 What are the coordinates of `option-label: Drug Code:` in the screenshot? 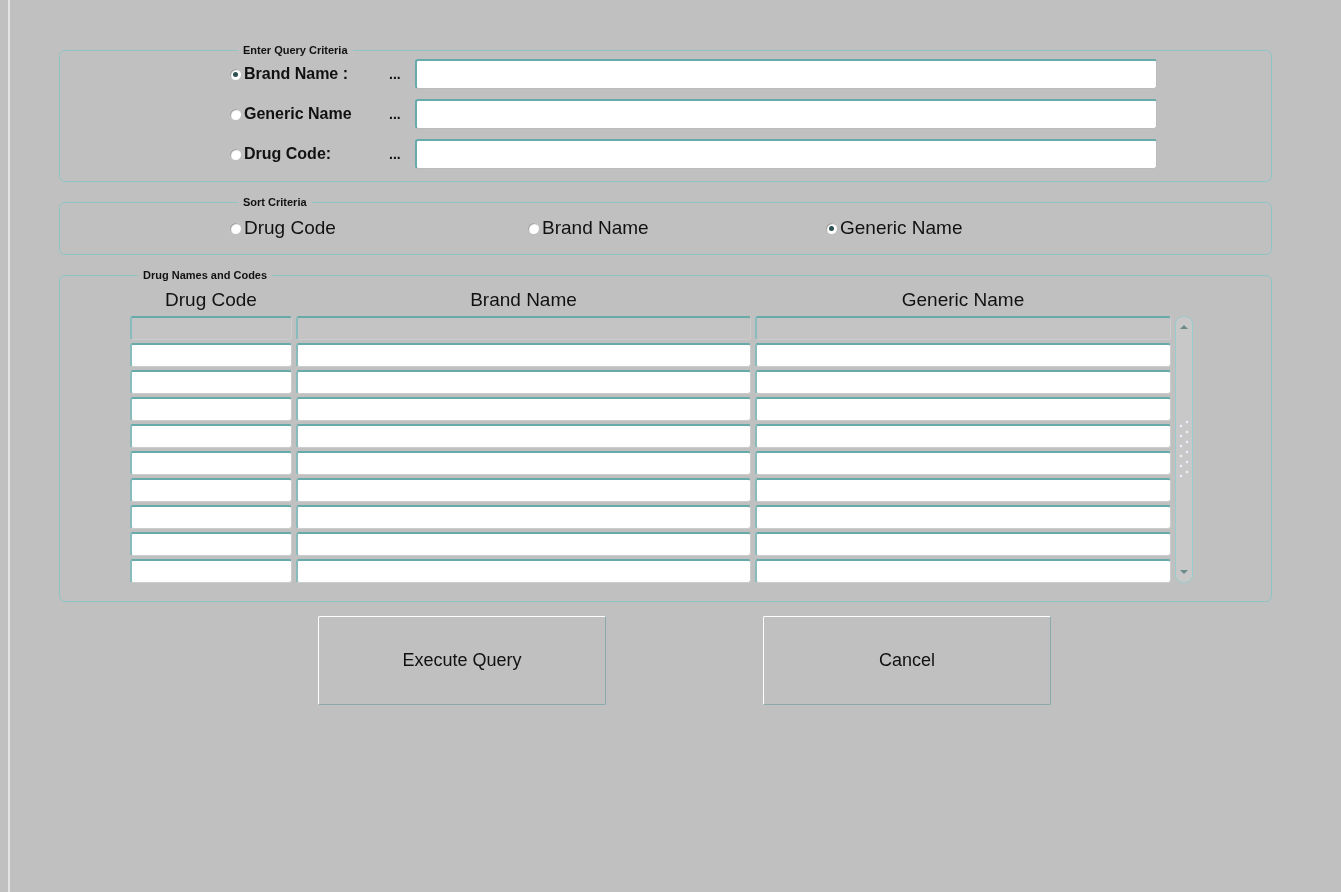 It's located at (288, 154).